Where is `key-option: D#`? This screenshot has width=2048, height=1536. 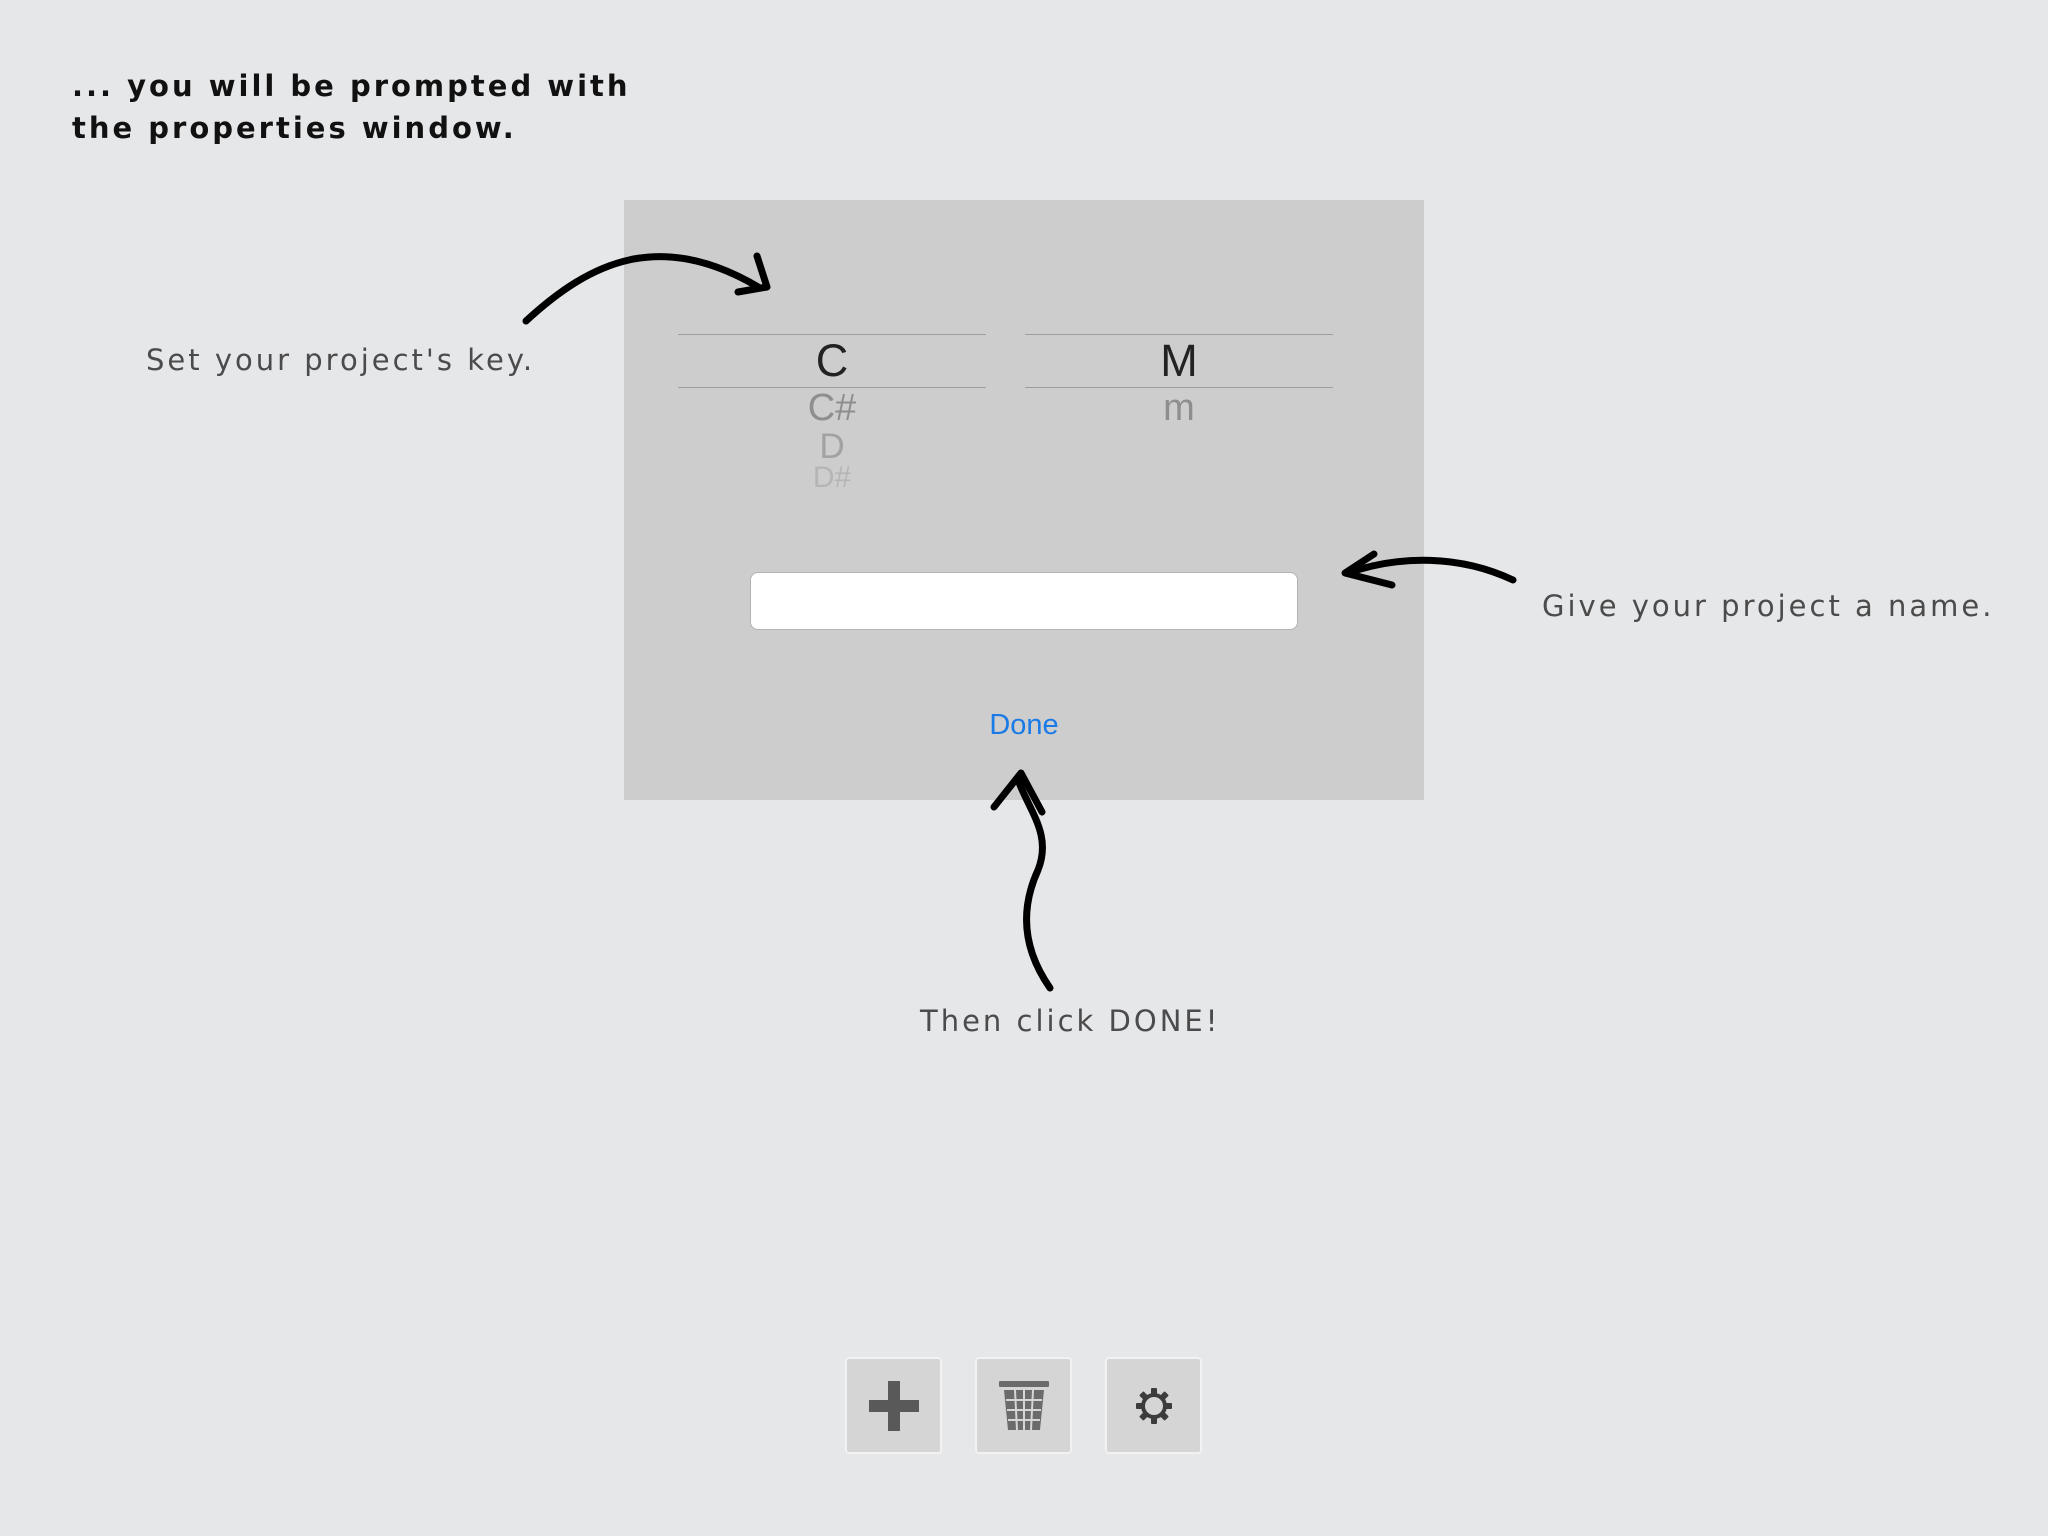
key-option: D# is located at coordinates (832, 478).